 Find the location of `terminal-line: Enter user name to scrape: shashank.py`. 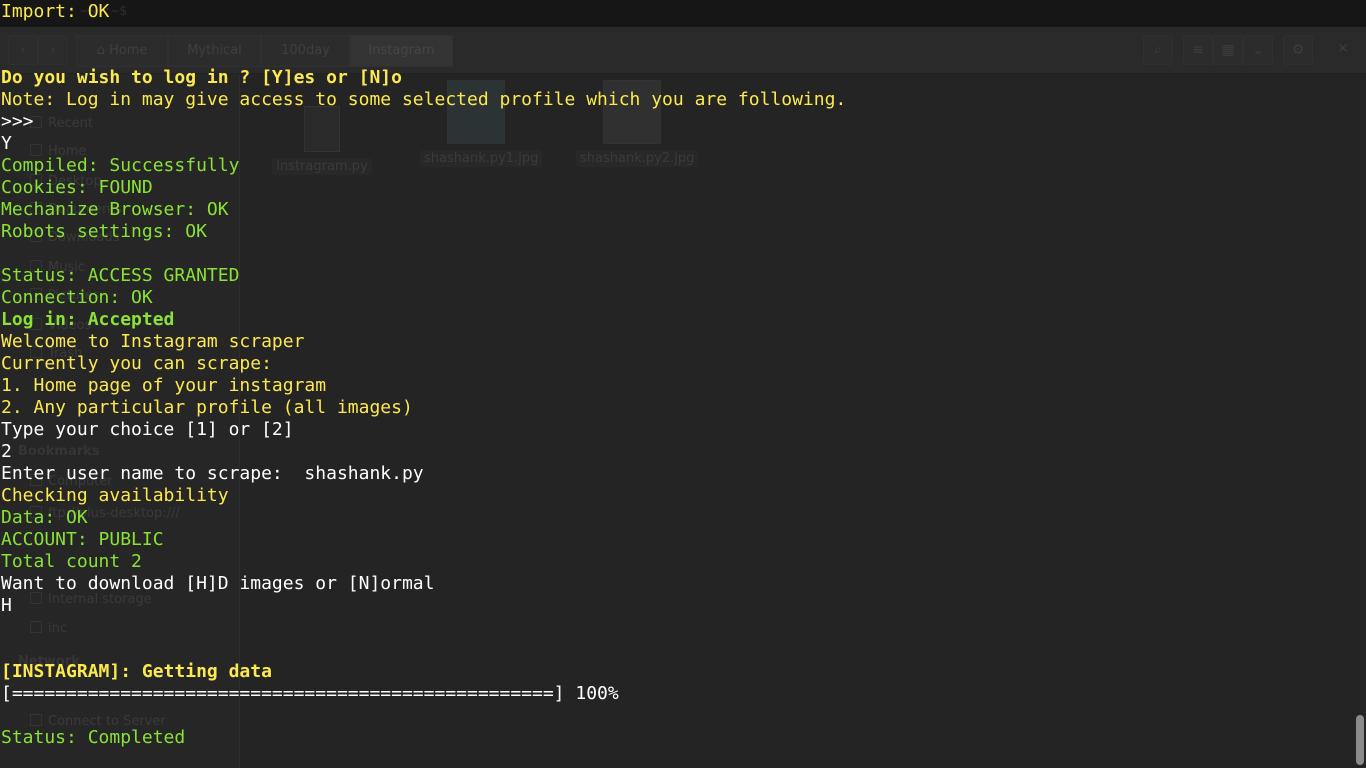

terminal-line: Enter user name to scrape: shashank.py is located at coordinates (212, 473).